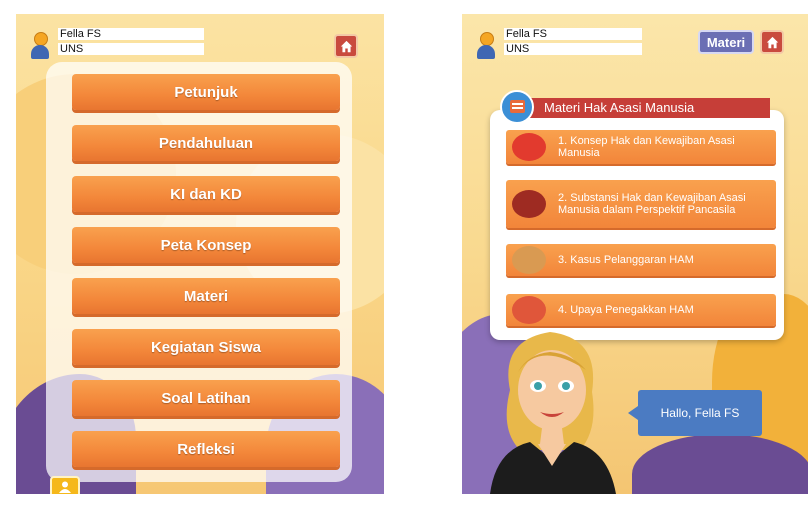 Image resolution: width=808 pixels, height=520 pixels. Describe the element at coordinates (695, 413) in the screenshot. I see `greeting-bubble: Hallo, Fella FS` at that location.